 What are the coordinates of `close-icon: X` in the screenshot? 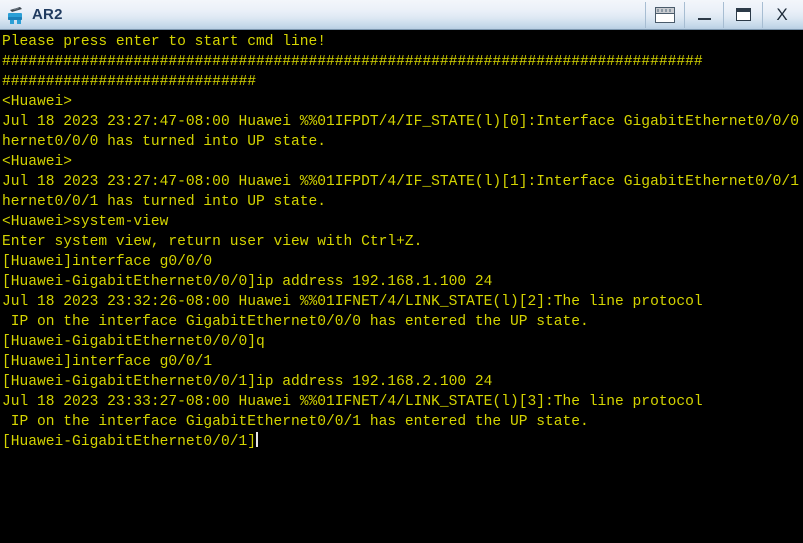 It's located at (782, 14).